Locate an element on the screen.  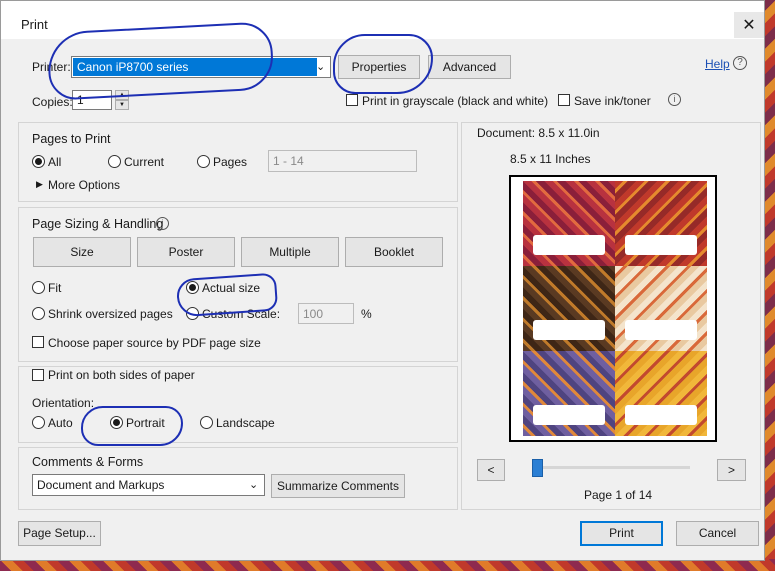
paper-source-label: Choose paper source by PDF page size is located at coordinates (154, 343).